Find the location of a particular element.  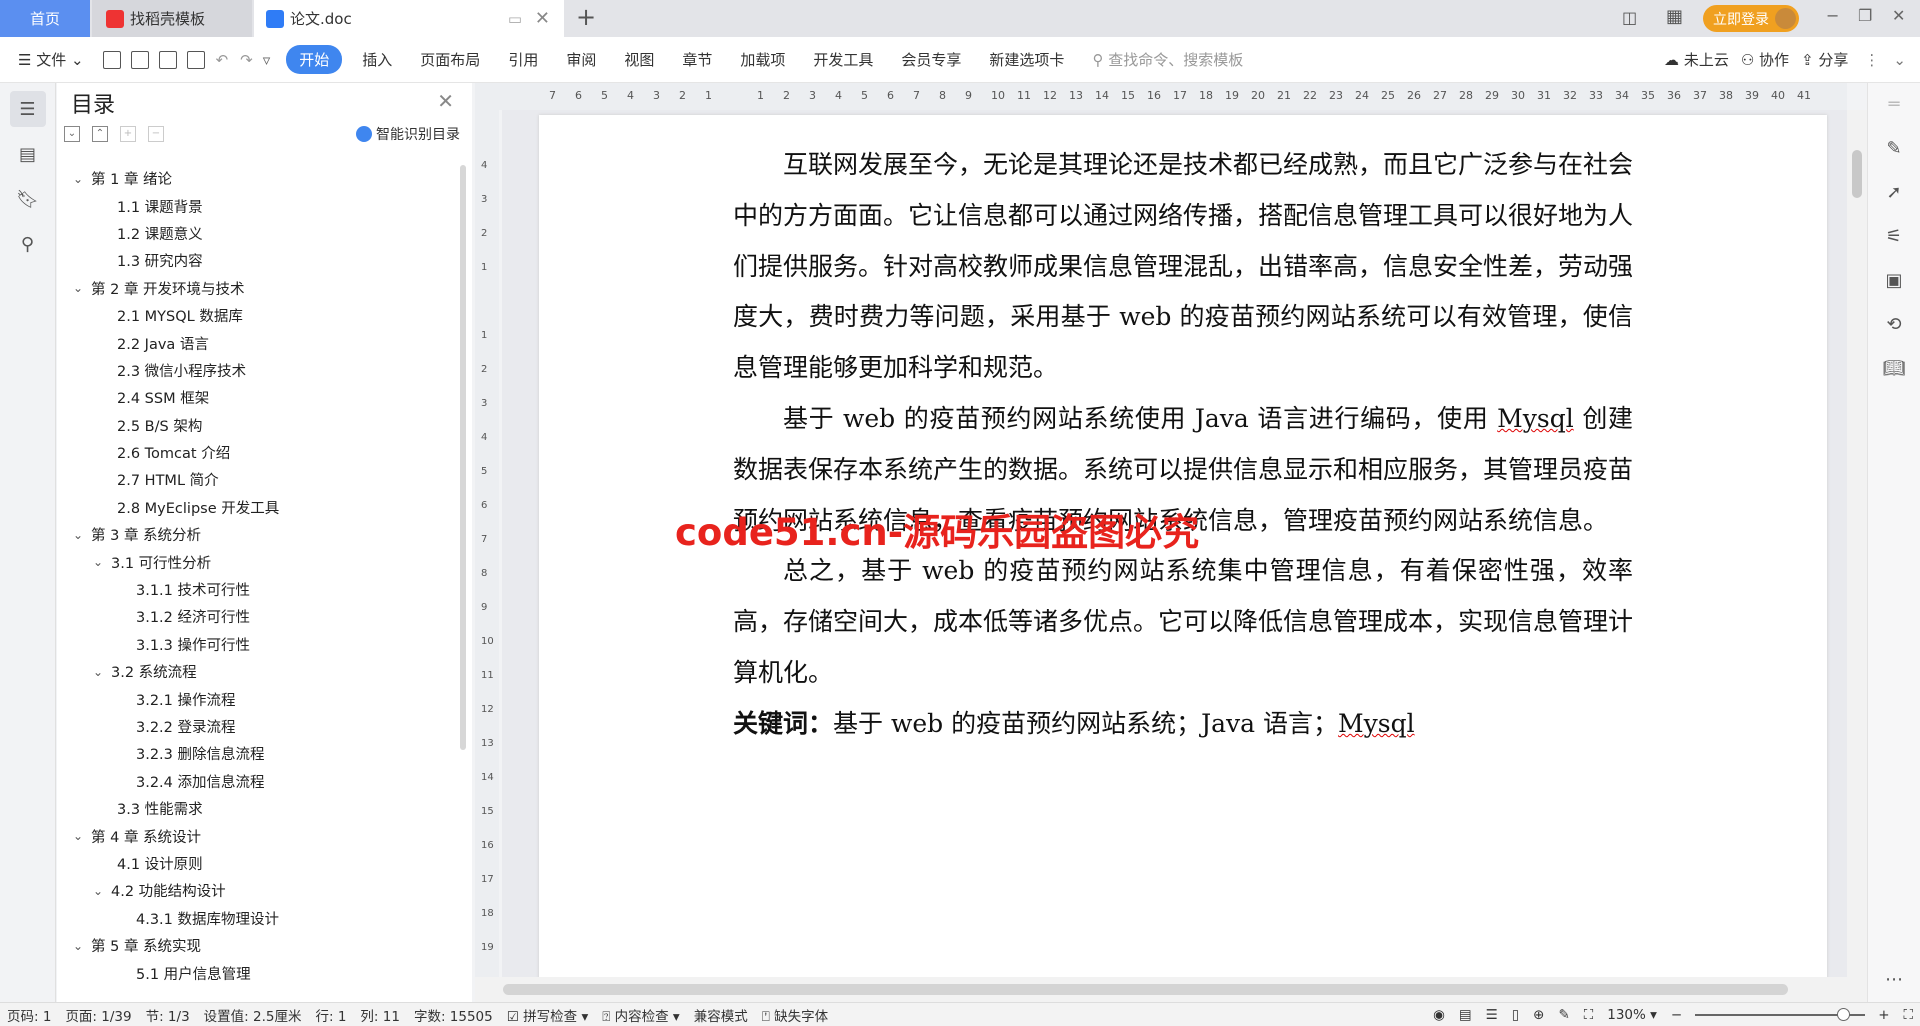

print-preview-icon is located at coordinates (195, 59).